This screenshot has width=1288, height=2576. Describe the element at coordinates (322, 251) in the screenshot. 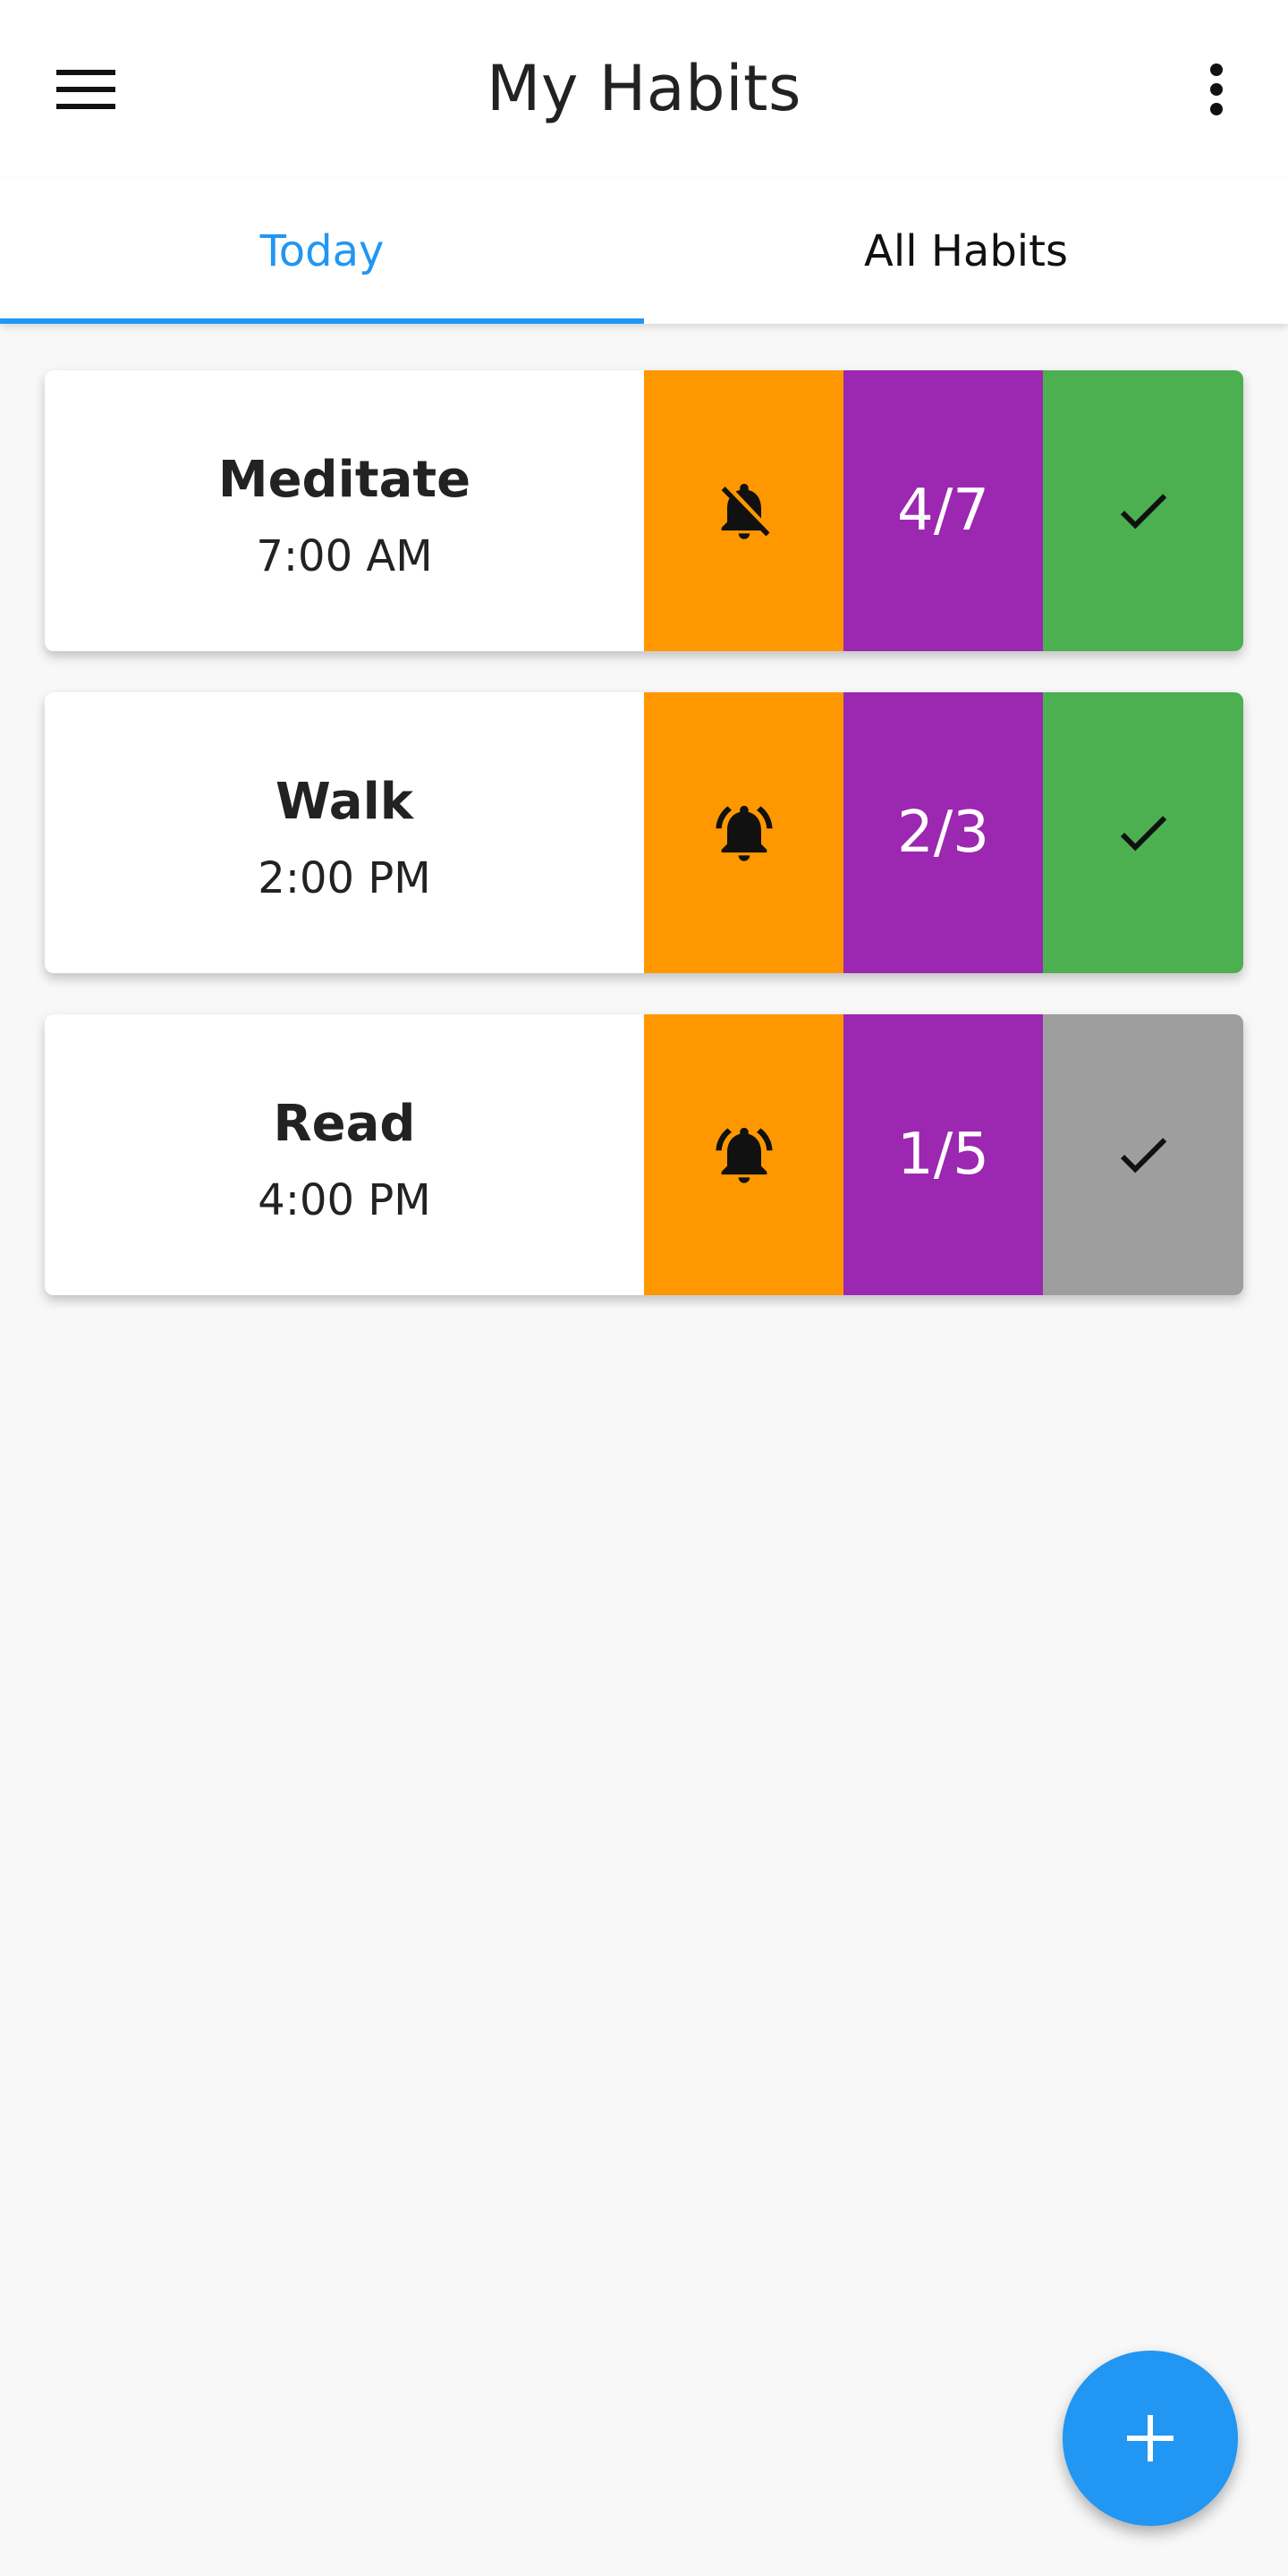

I see `tab-today: Today` at that location.